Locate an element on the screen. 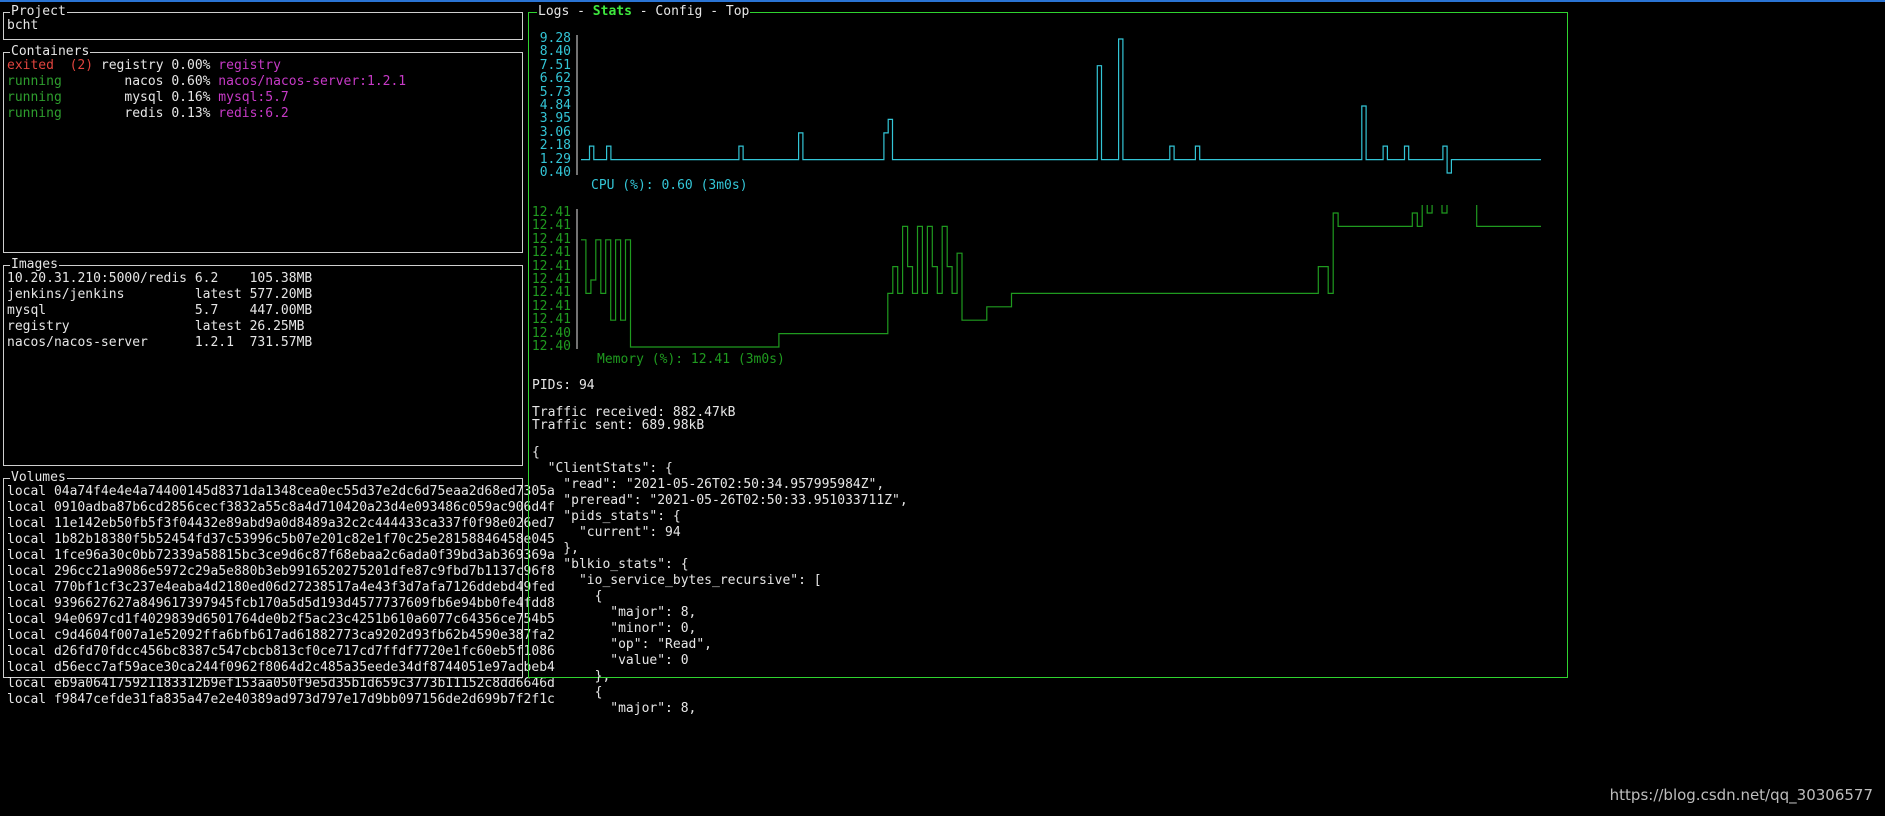 This screenshot has width=1885, height=816. image-size: 105.38MB is located at coordinates (281, 278).